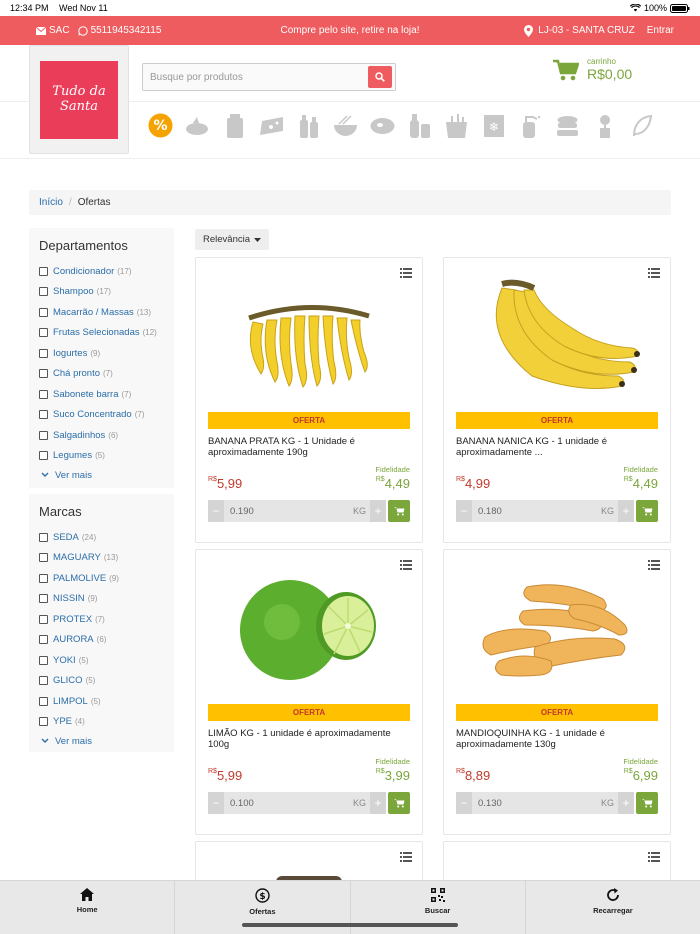  What do you see at coordinates (101, 394) in the screenshot?
I see `filter-item: Sabonete barra (7)` at bounding box center [101, 394].